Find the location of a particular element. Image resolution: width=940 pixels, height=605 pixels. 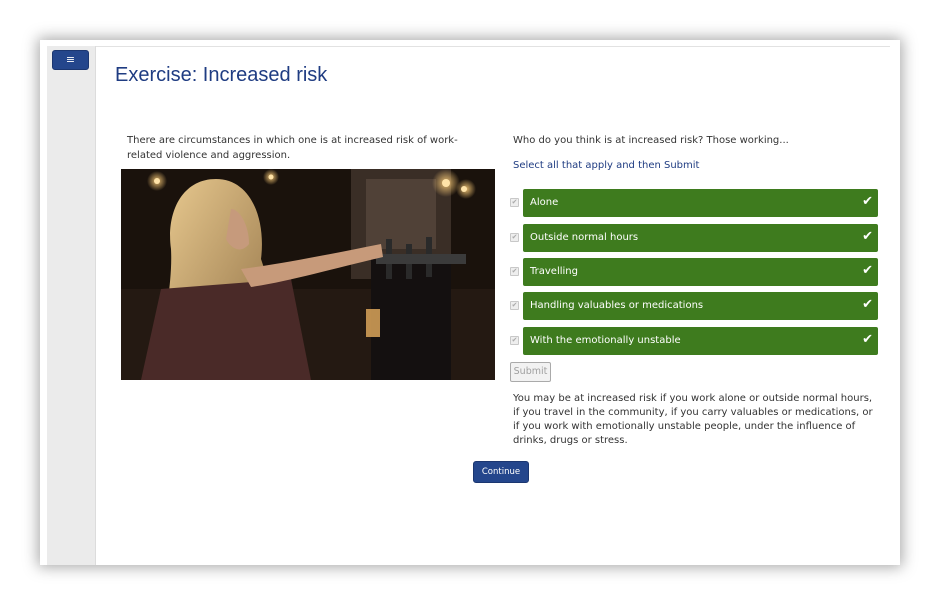

option-label: Outside normal hours is located at coordinates (584, 237).